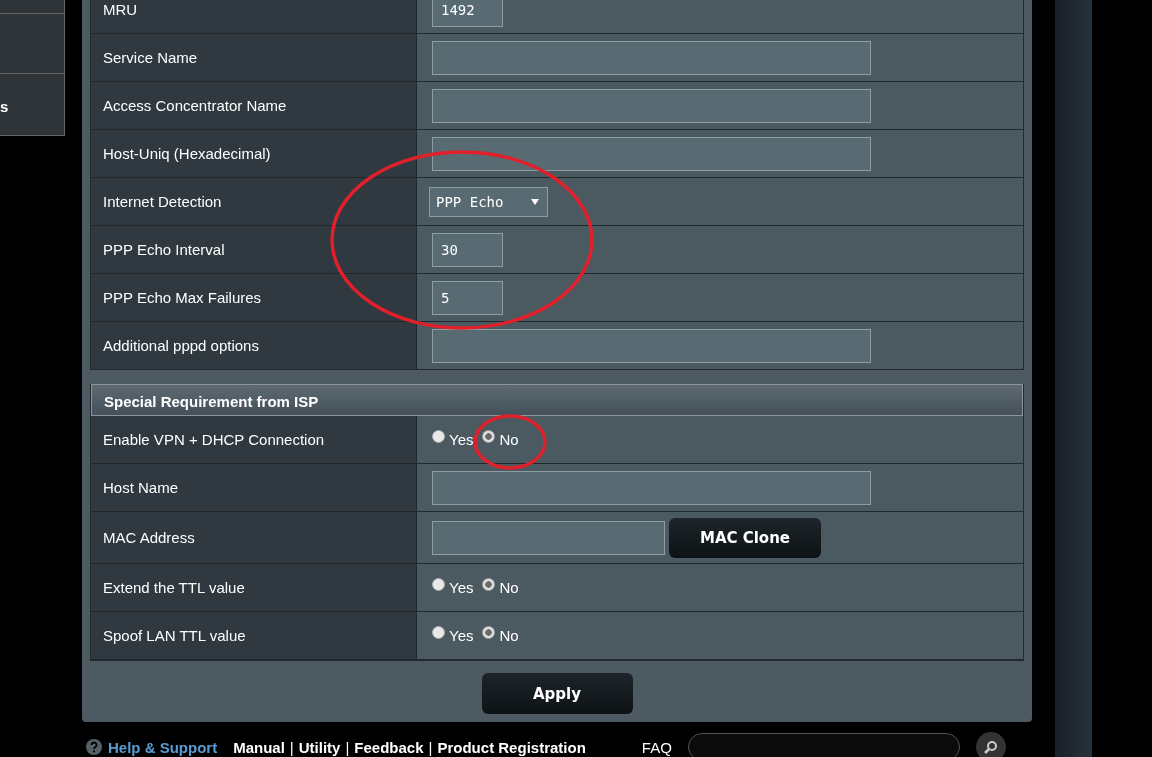  What do you see at coordinates (990, 747) in the screenshot?
I see `search-icon` at bounding box center [990, 747].